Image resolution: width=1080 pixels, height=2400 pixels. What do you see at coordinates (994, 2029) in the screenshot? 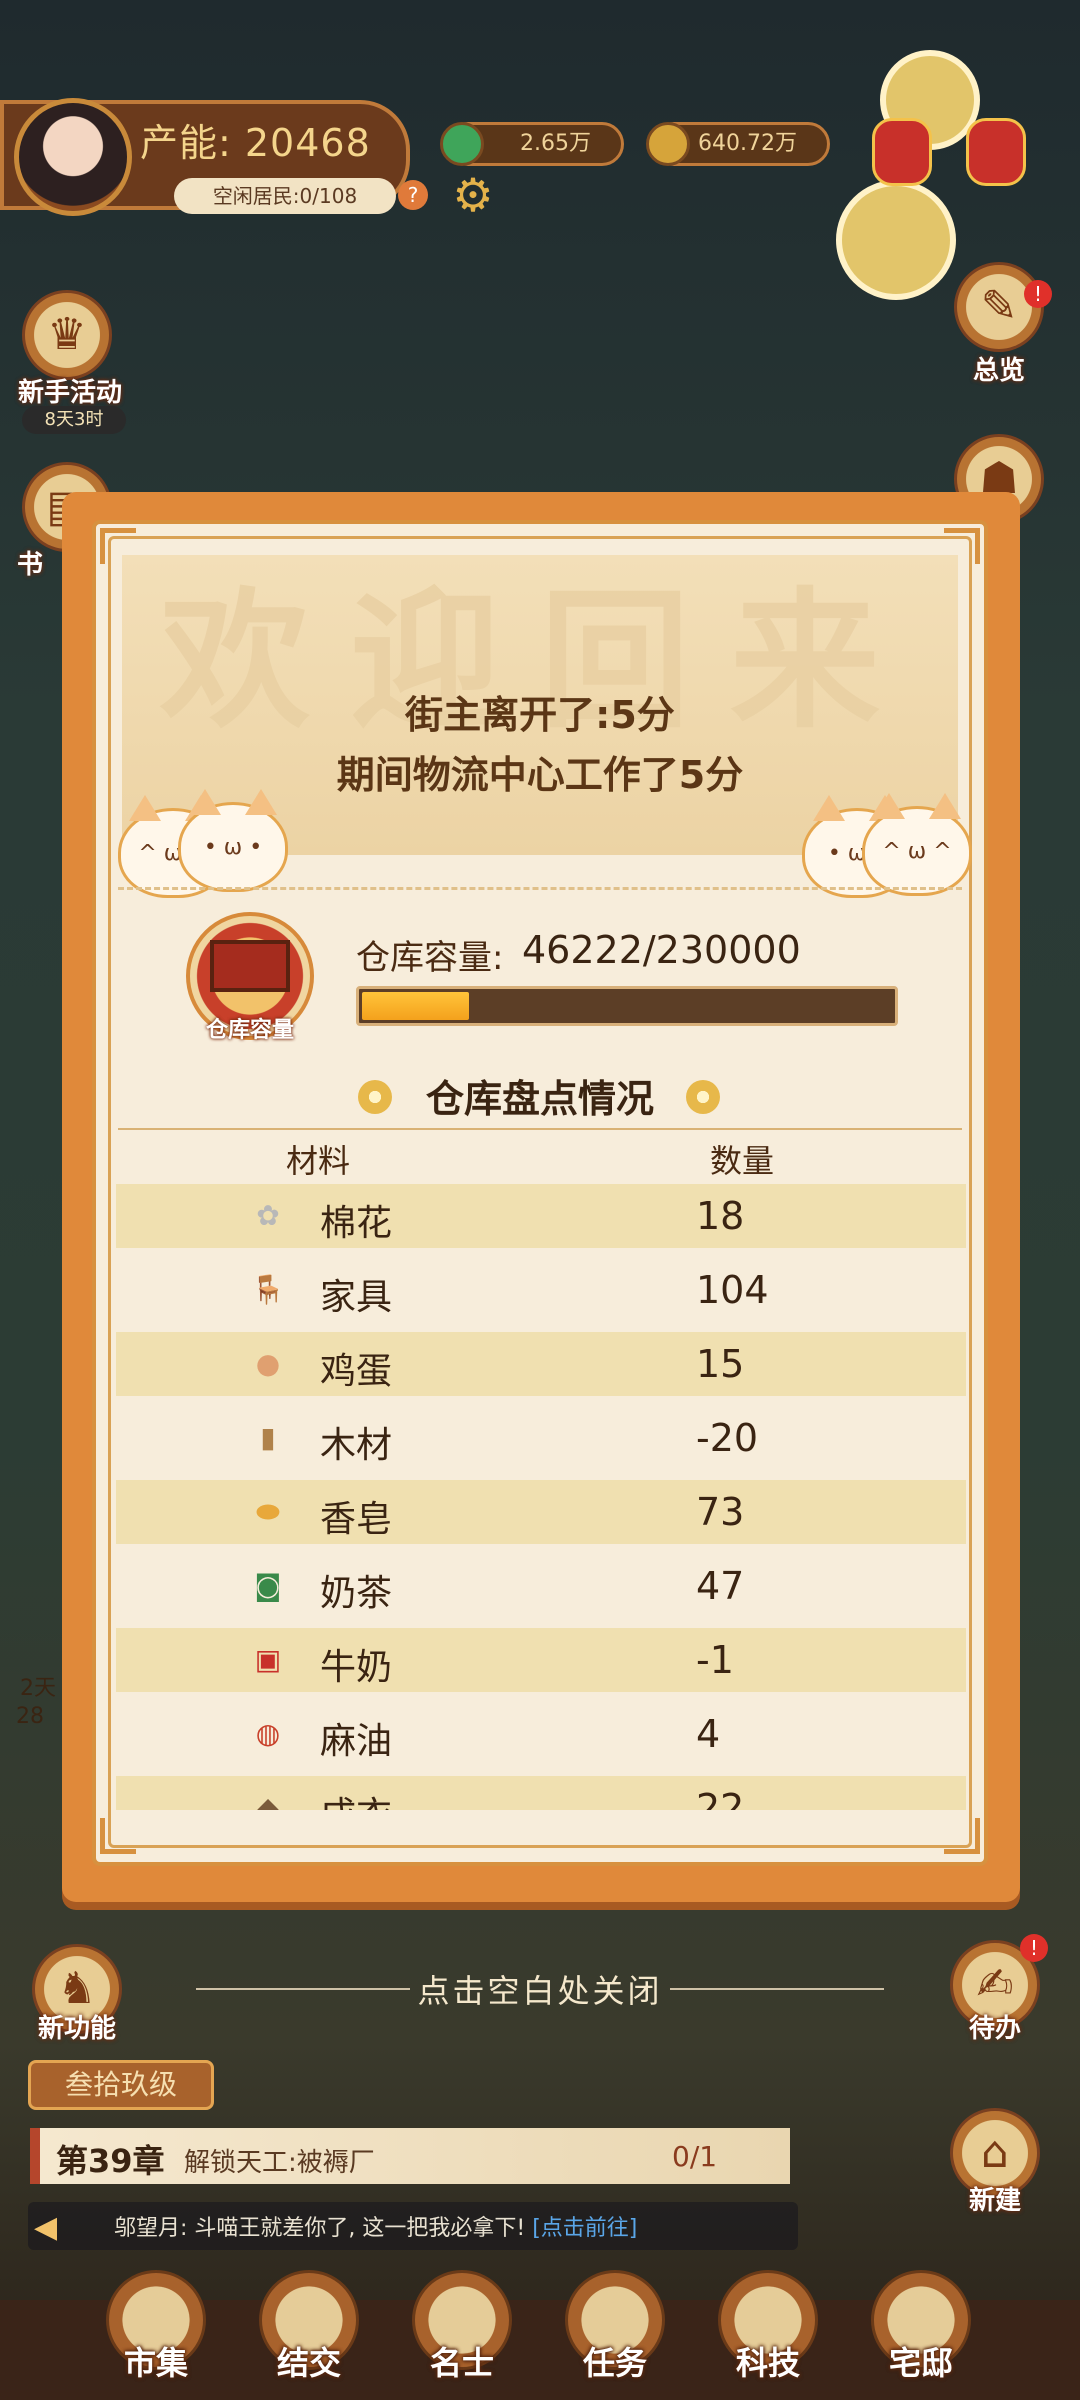
I see `todo-label: 待办` at bounding box center [994, 2029].